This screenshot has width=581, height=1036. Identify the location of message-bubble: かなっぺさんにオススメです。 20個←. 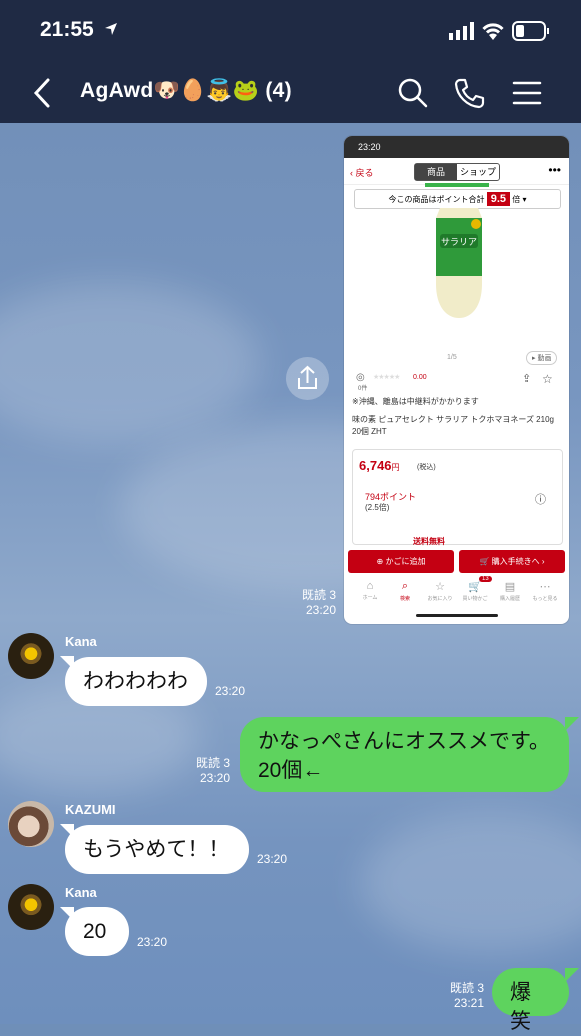
(404, 754).